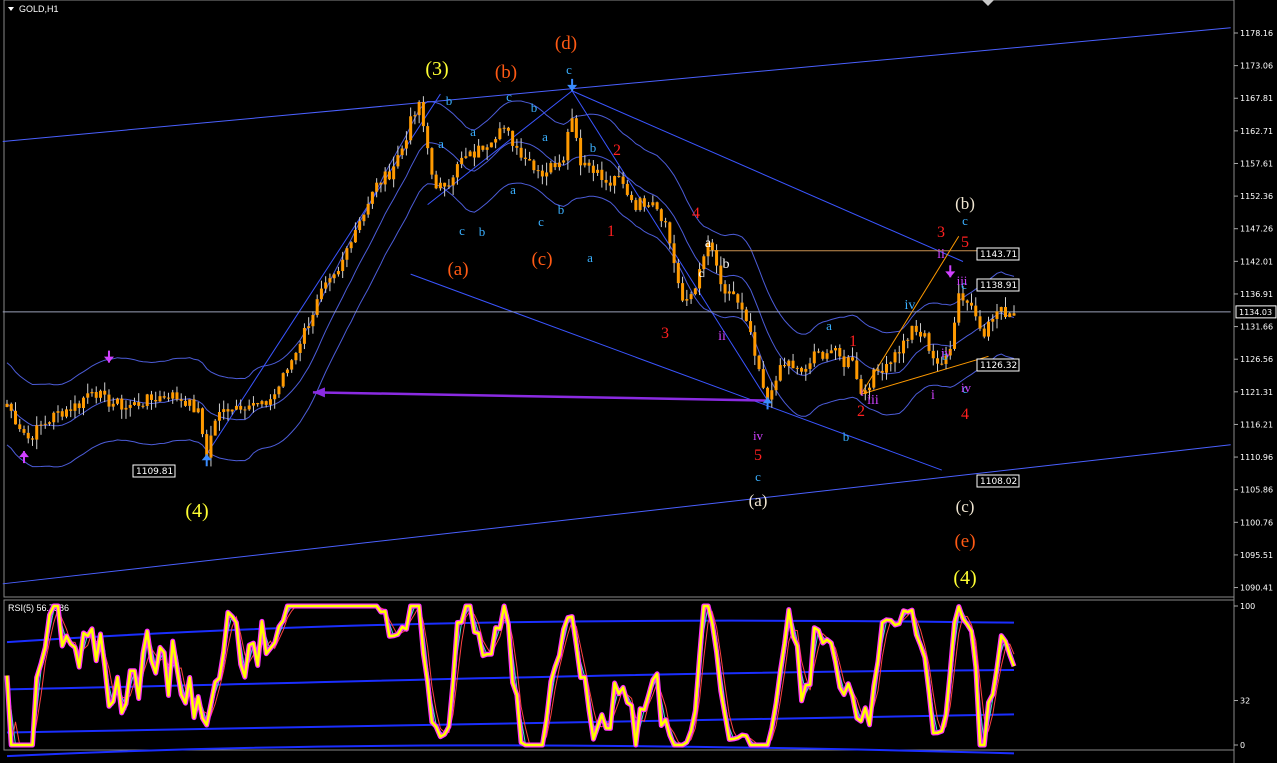 Image resolution: width=1277 pixels, height=763 pixels. Describe the element at coordinates (1247, 606) in the screenshot. I see `rsi-tick-label: 100` at that location.